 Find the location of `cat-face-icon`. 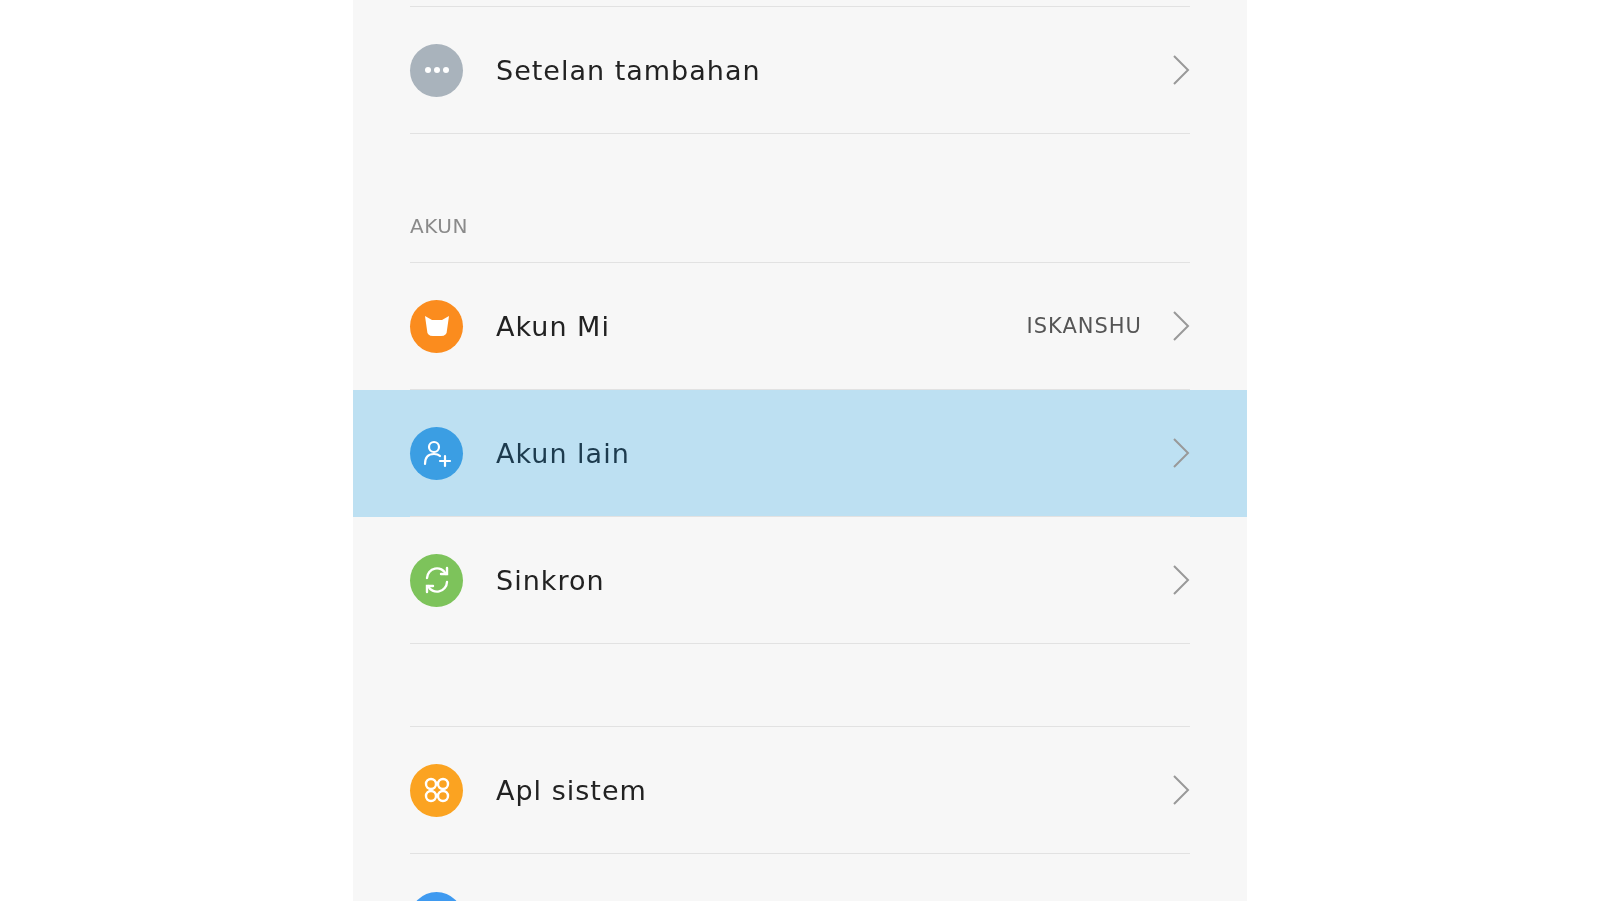

cat-face-icon is located at coordinates (436, 326).